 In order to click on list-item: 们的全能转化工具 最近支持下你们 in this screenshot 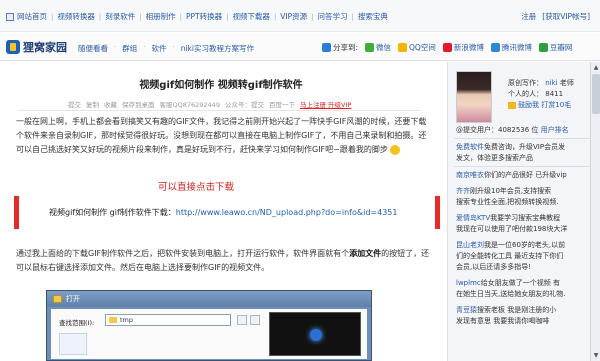, I will do `click(510, 256)`.